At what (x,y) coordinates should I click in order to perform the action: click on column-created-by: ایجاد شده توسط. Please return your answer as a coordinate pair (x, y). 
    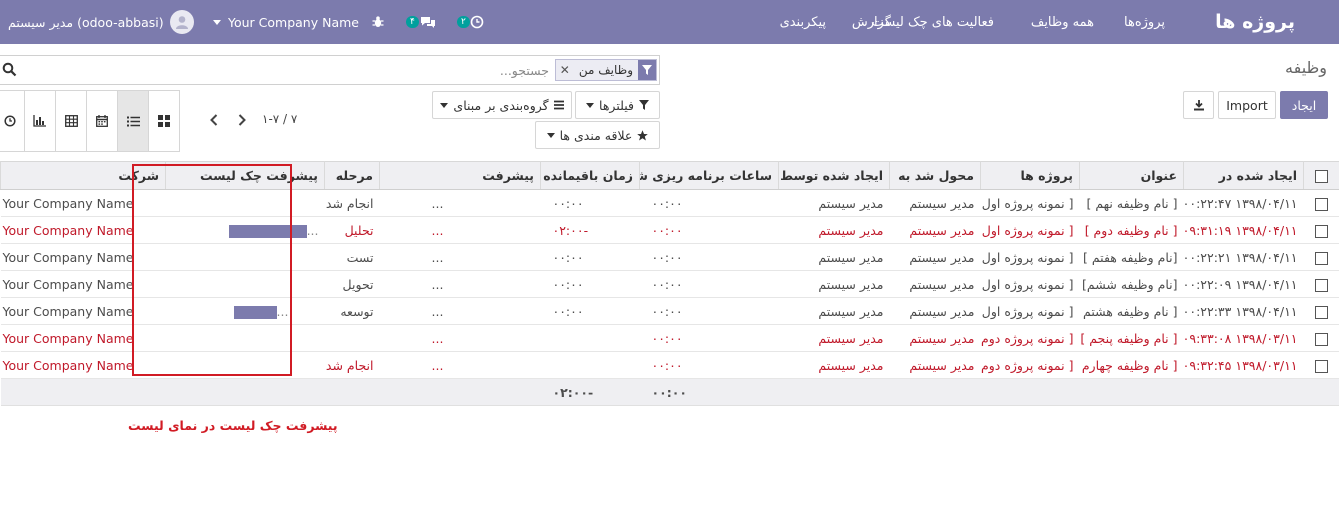
    Looking at the image, I should click on (834, 175).